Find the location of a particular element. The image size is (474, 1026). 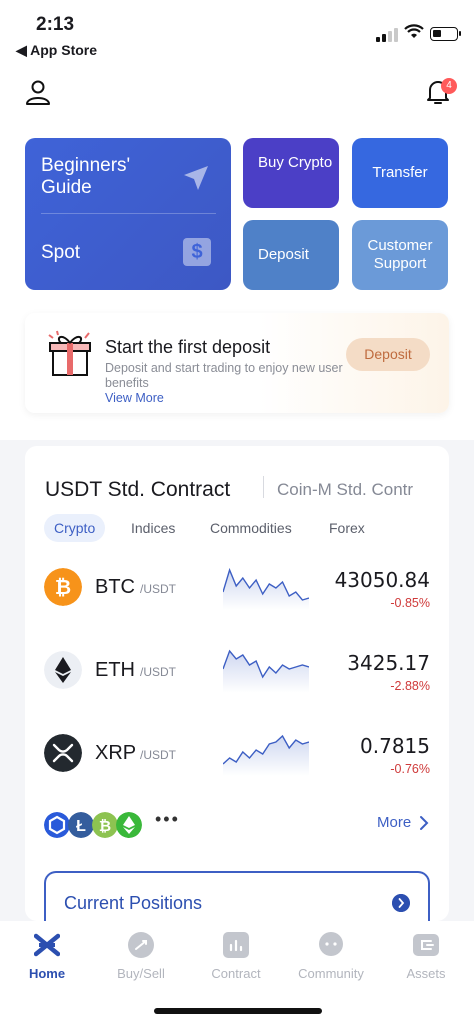

home-logo-icon is located at coordinates (47, 945).